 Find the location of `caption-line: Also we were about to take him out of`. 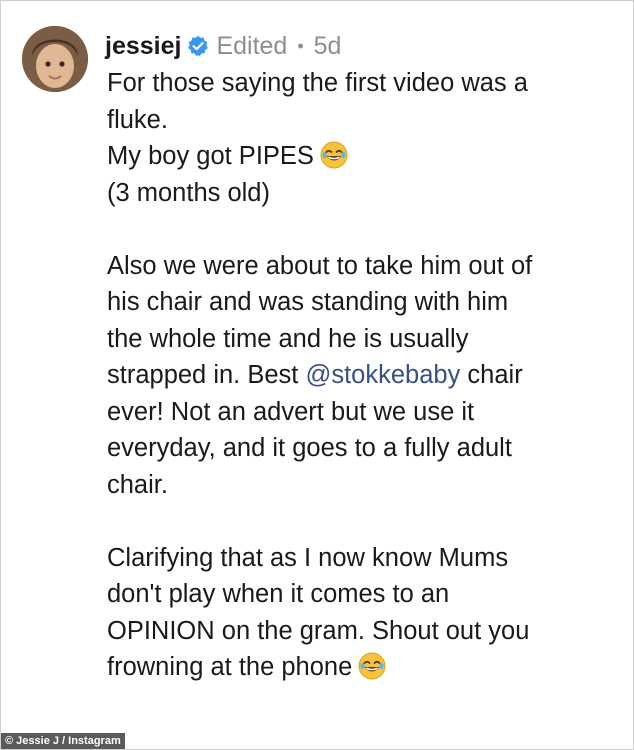

caption-line: Also we were about to take him out of is located at coordinates (320, 265).